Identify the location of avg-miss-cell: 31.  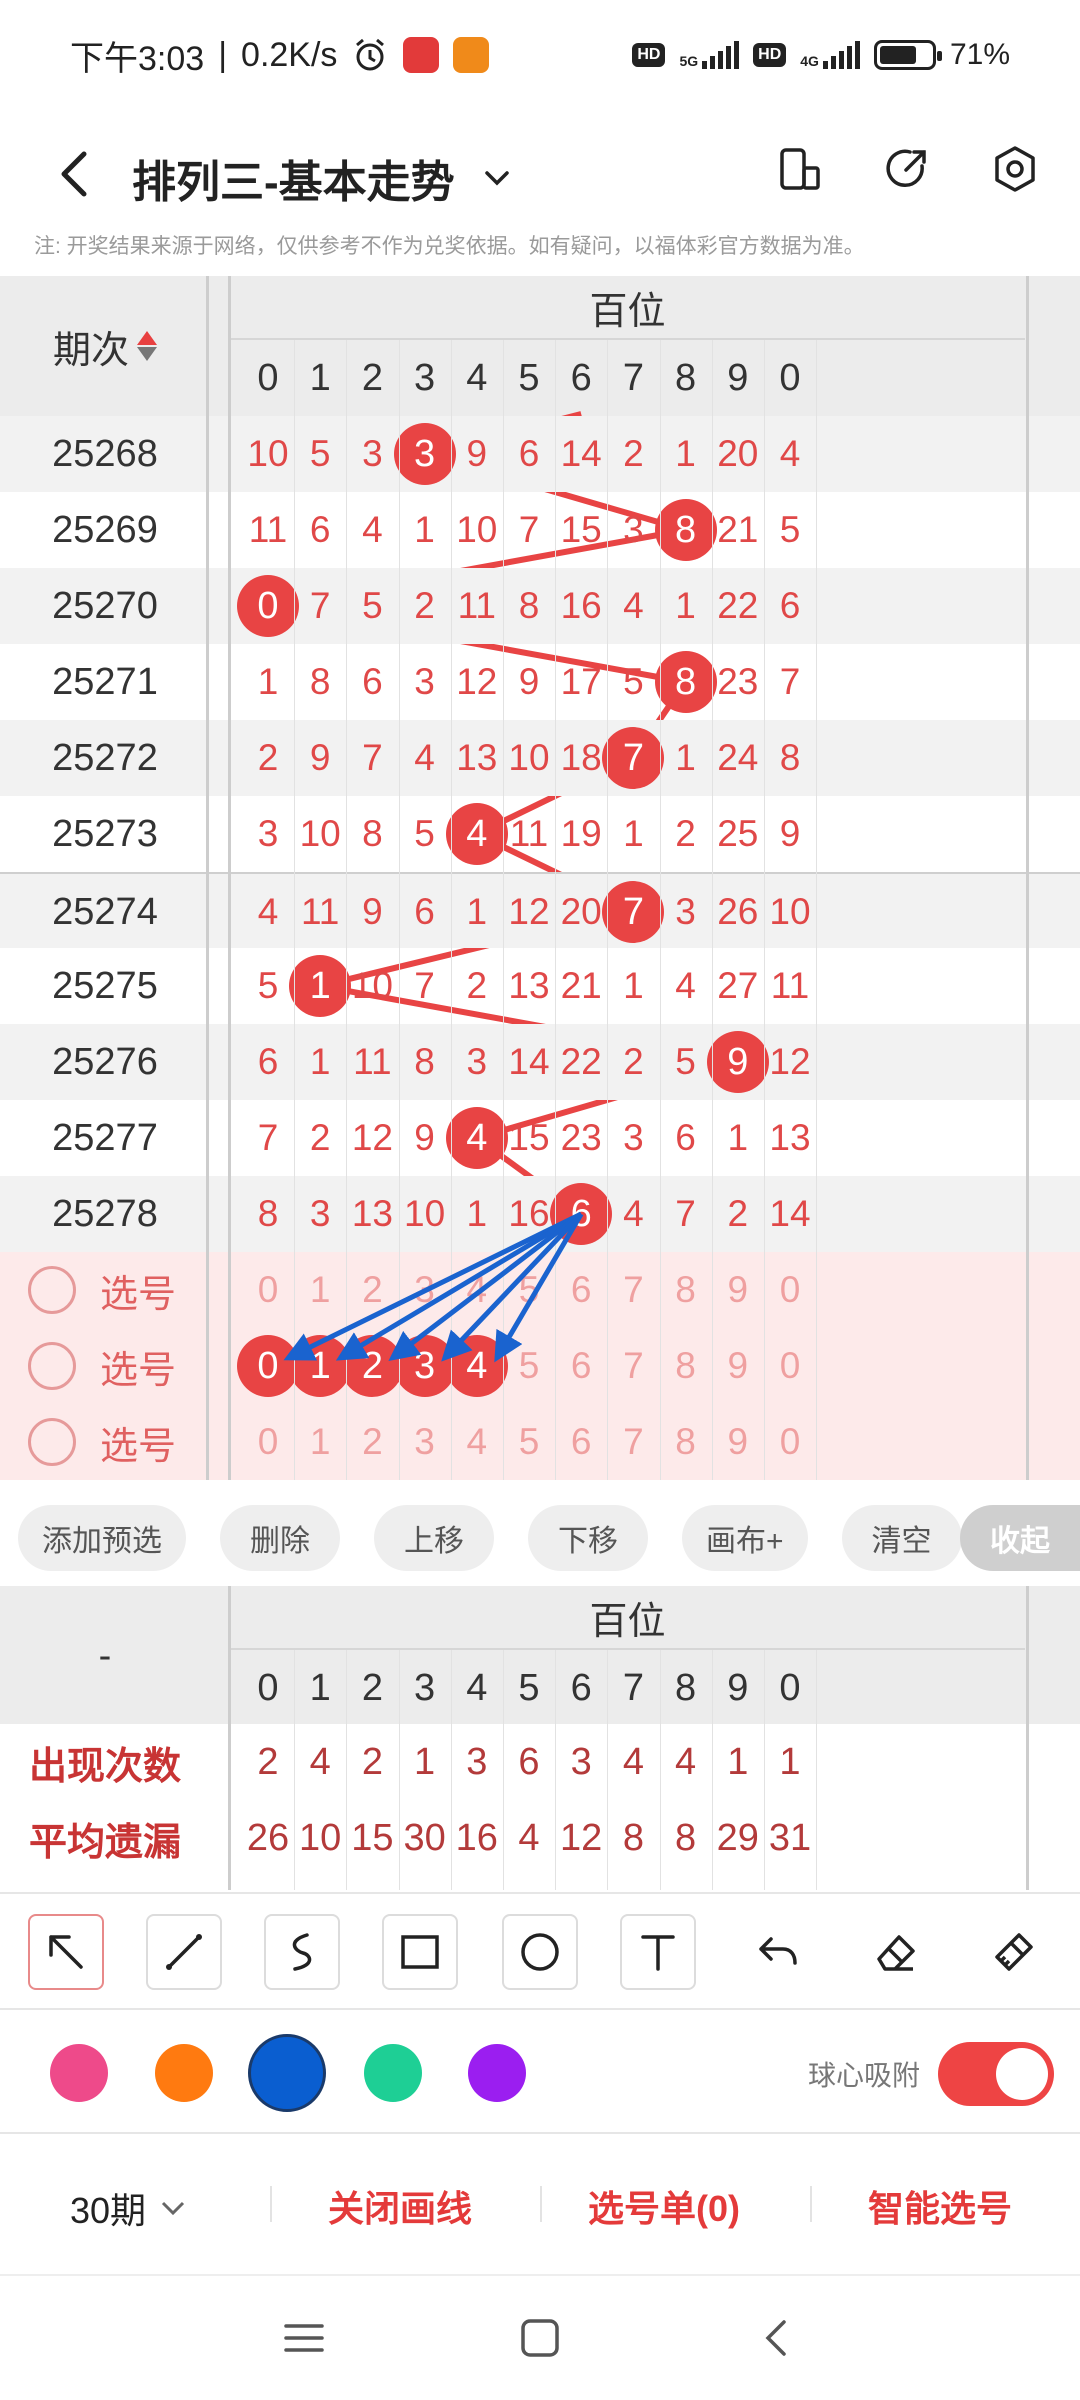
(790, 1837).